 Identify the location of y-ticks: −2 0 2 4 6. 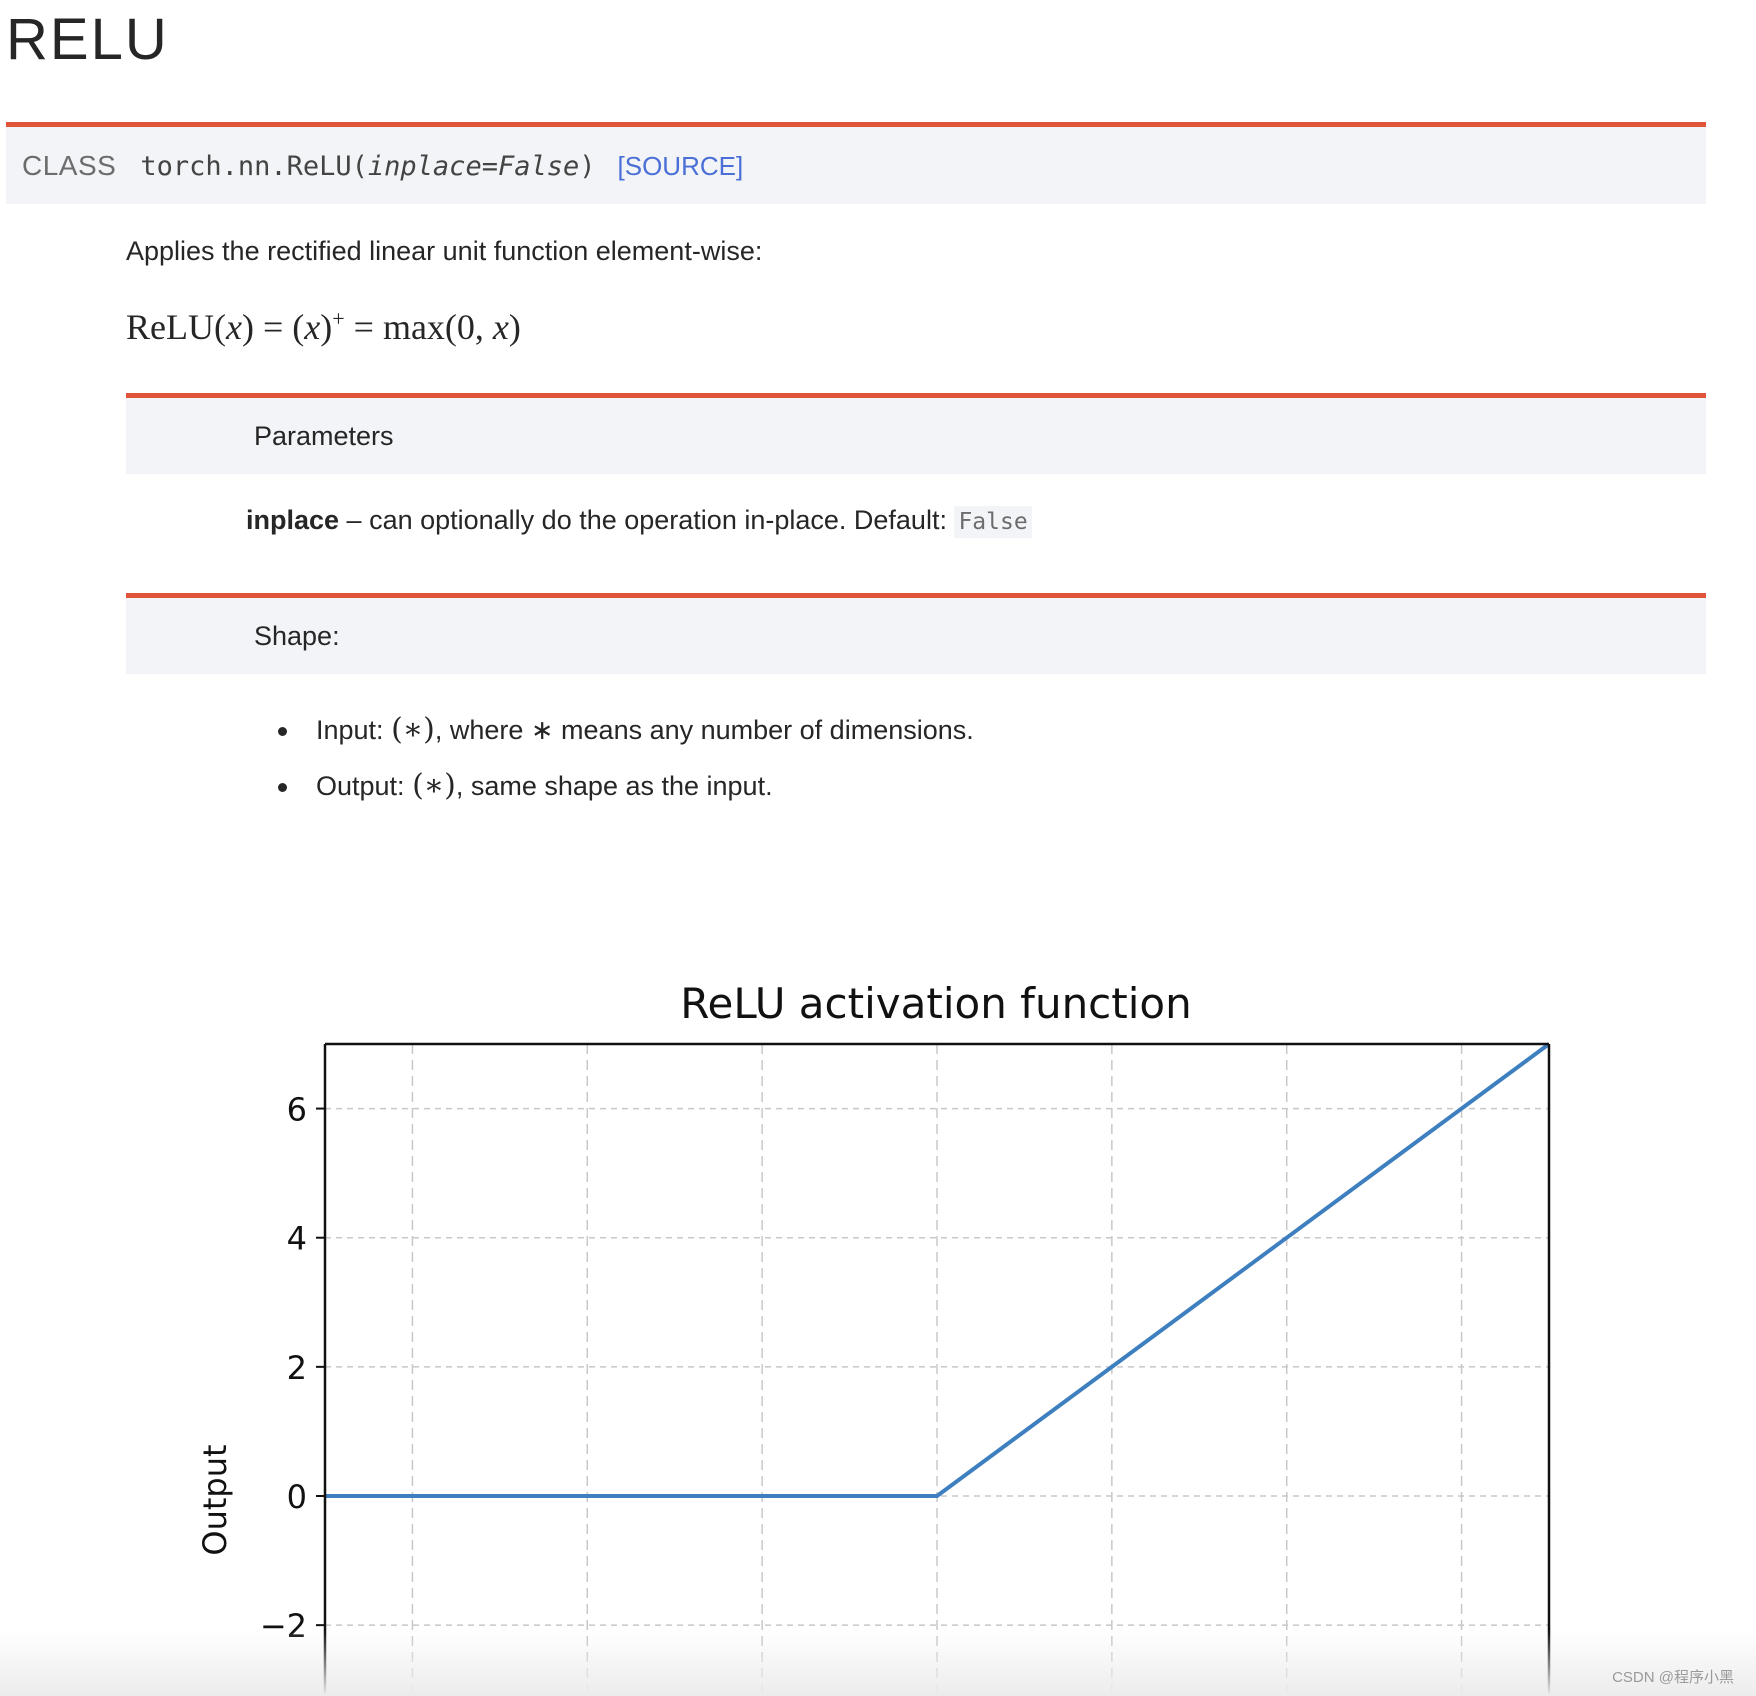
(292, 1368).